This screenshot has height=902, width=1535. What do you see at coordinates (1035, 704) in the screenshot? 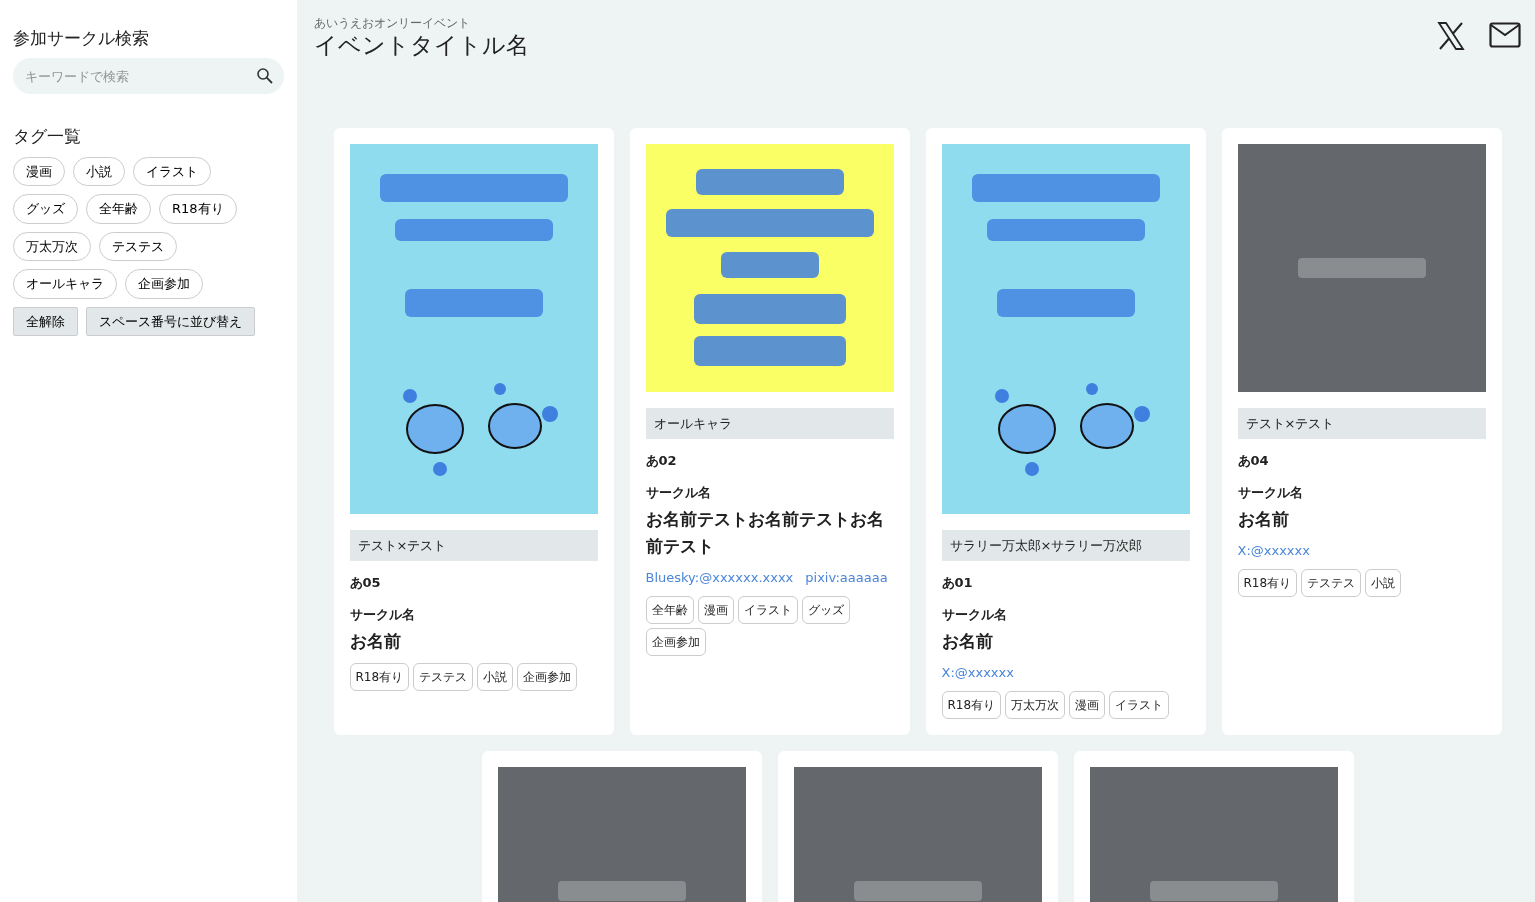
I see `tag-chip: 万太万次` at bounding box center [1035, 704].